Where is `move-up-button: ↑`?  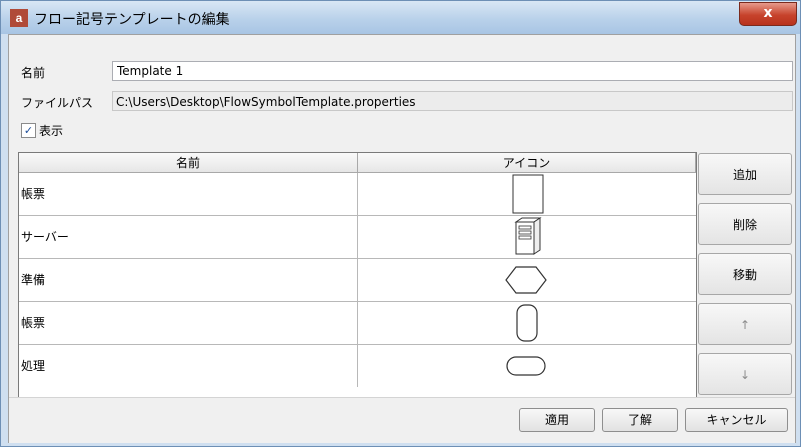 move-up-button: ↑ is located at coordinates (745, 324).